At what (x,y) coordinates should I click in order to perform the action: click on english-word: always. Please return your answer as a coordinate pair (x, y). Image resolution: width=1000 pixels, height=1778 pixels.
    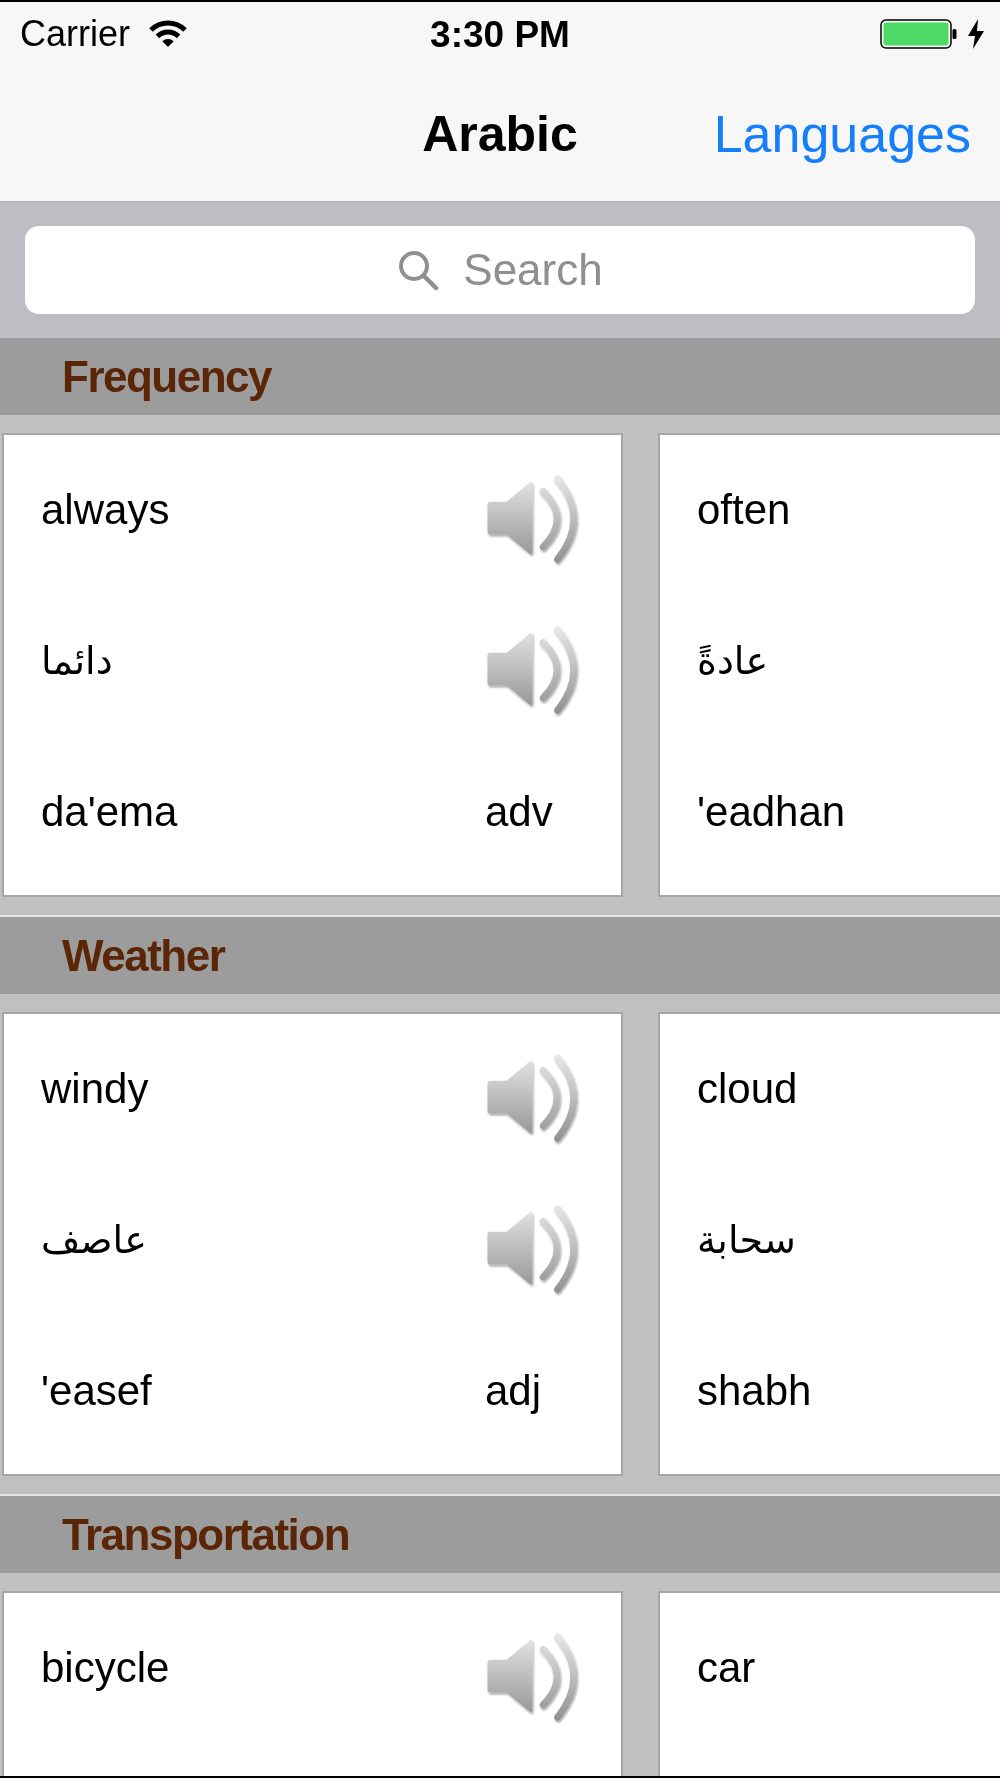
    Looking at the image, I should click on (105, 510).